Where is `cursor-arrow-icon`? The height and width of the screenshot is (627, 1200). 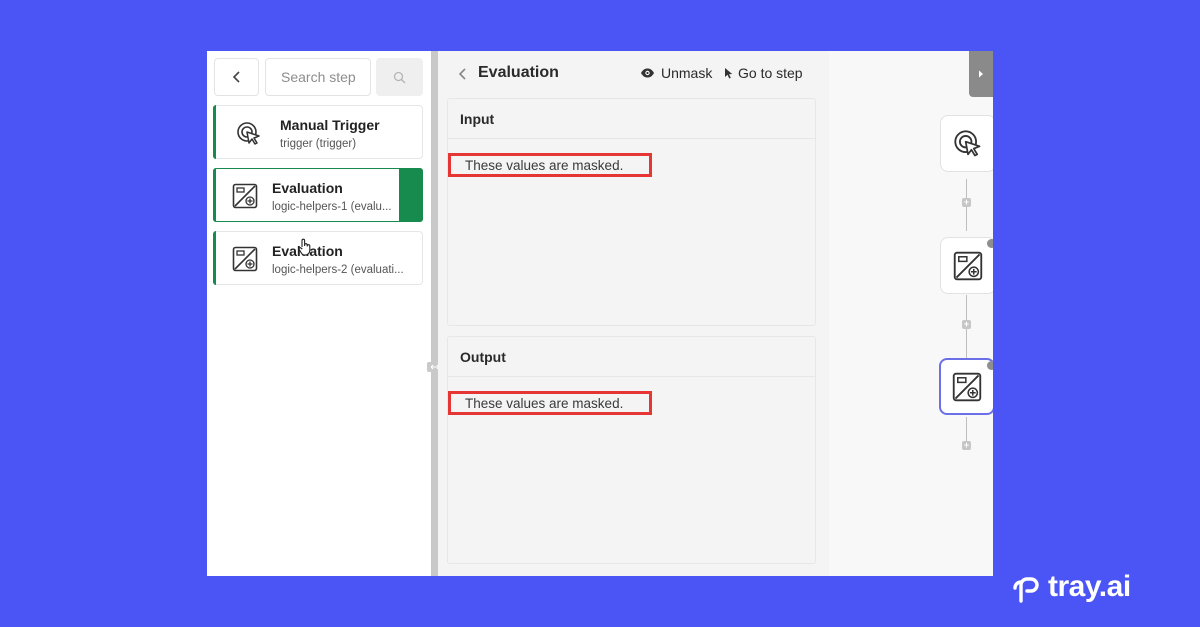
cursor-arrow-icon is located at coordinates (729, 73).